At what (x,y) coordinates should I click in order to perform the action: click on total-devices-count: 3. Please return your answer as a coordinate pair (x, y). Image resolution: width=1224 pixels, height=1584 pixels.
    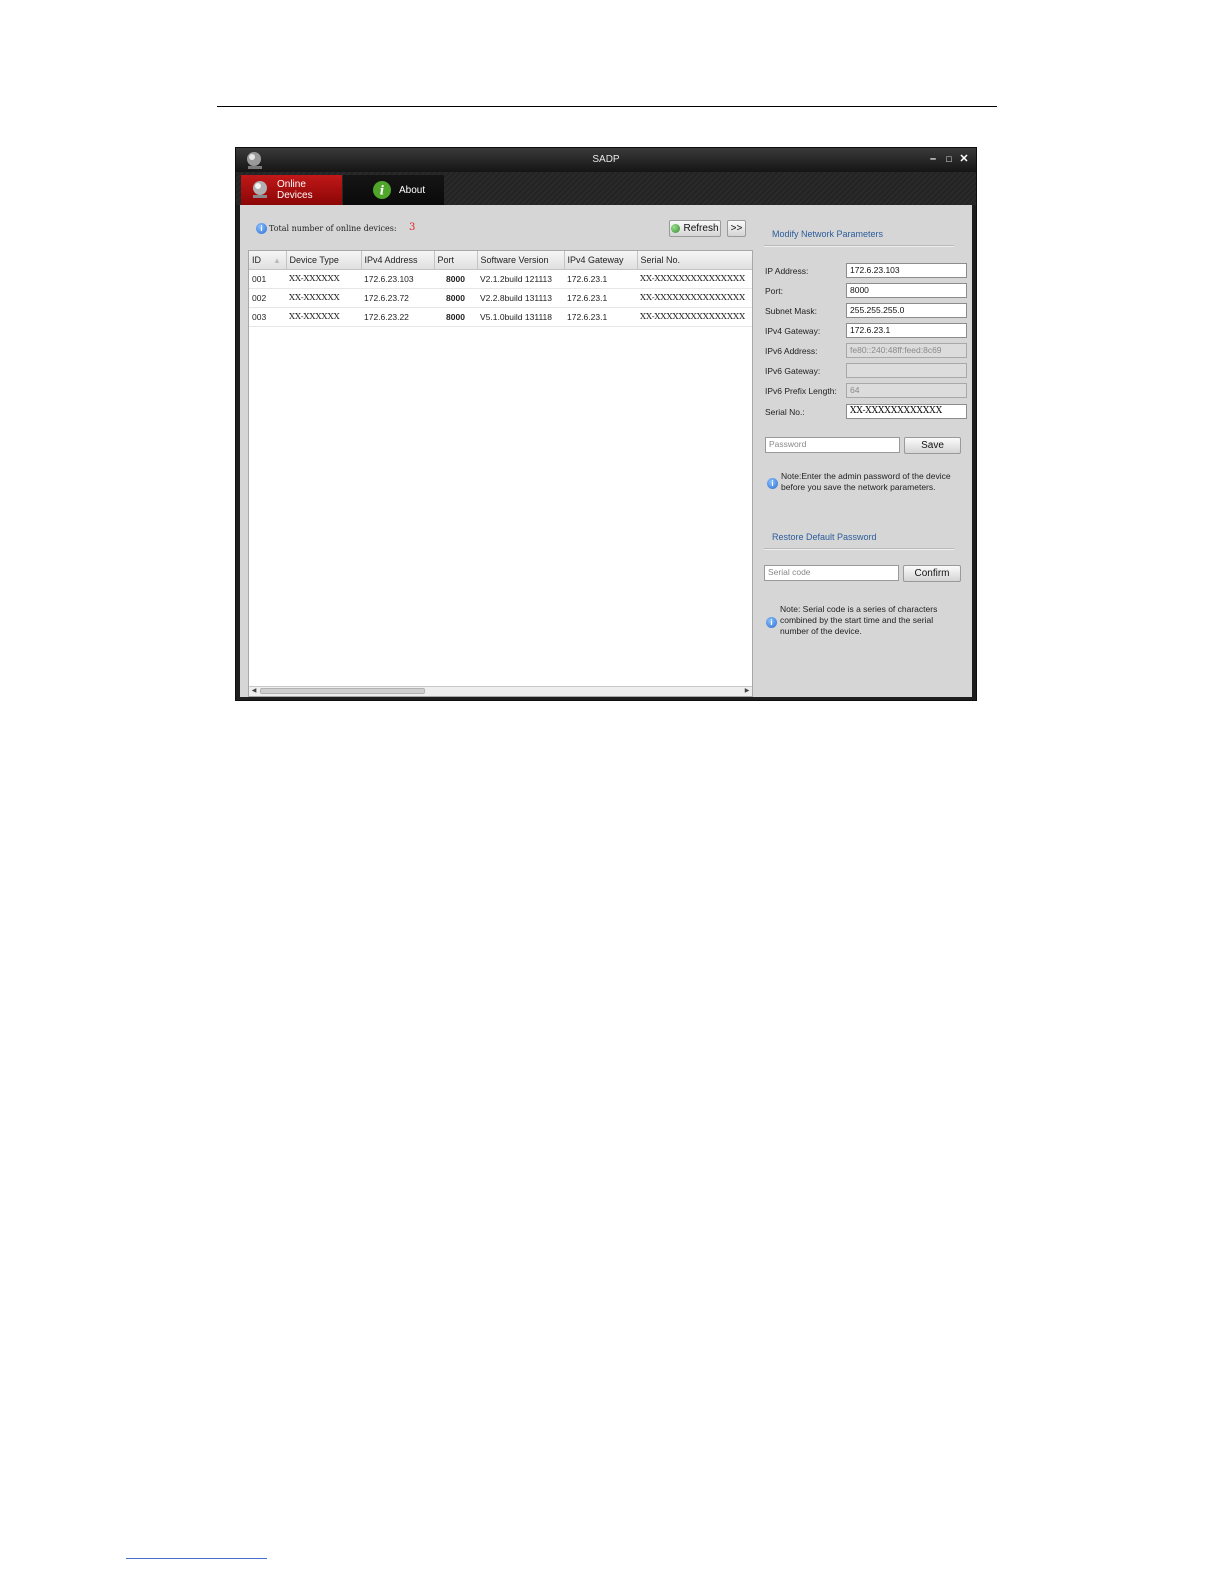
    Looking at the image, I should click on (412, 227).